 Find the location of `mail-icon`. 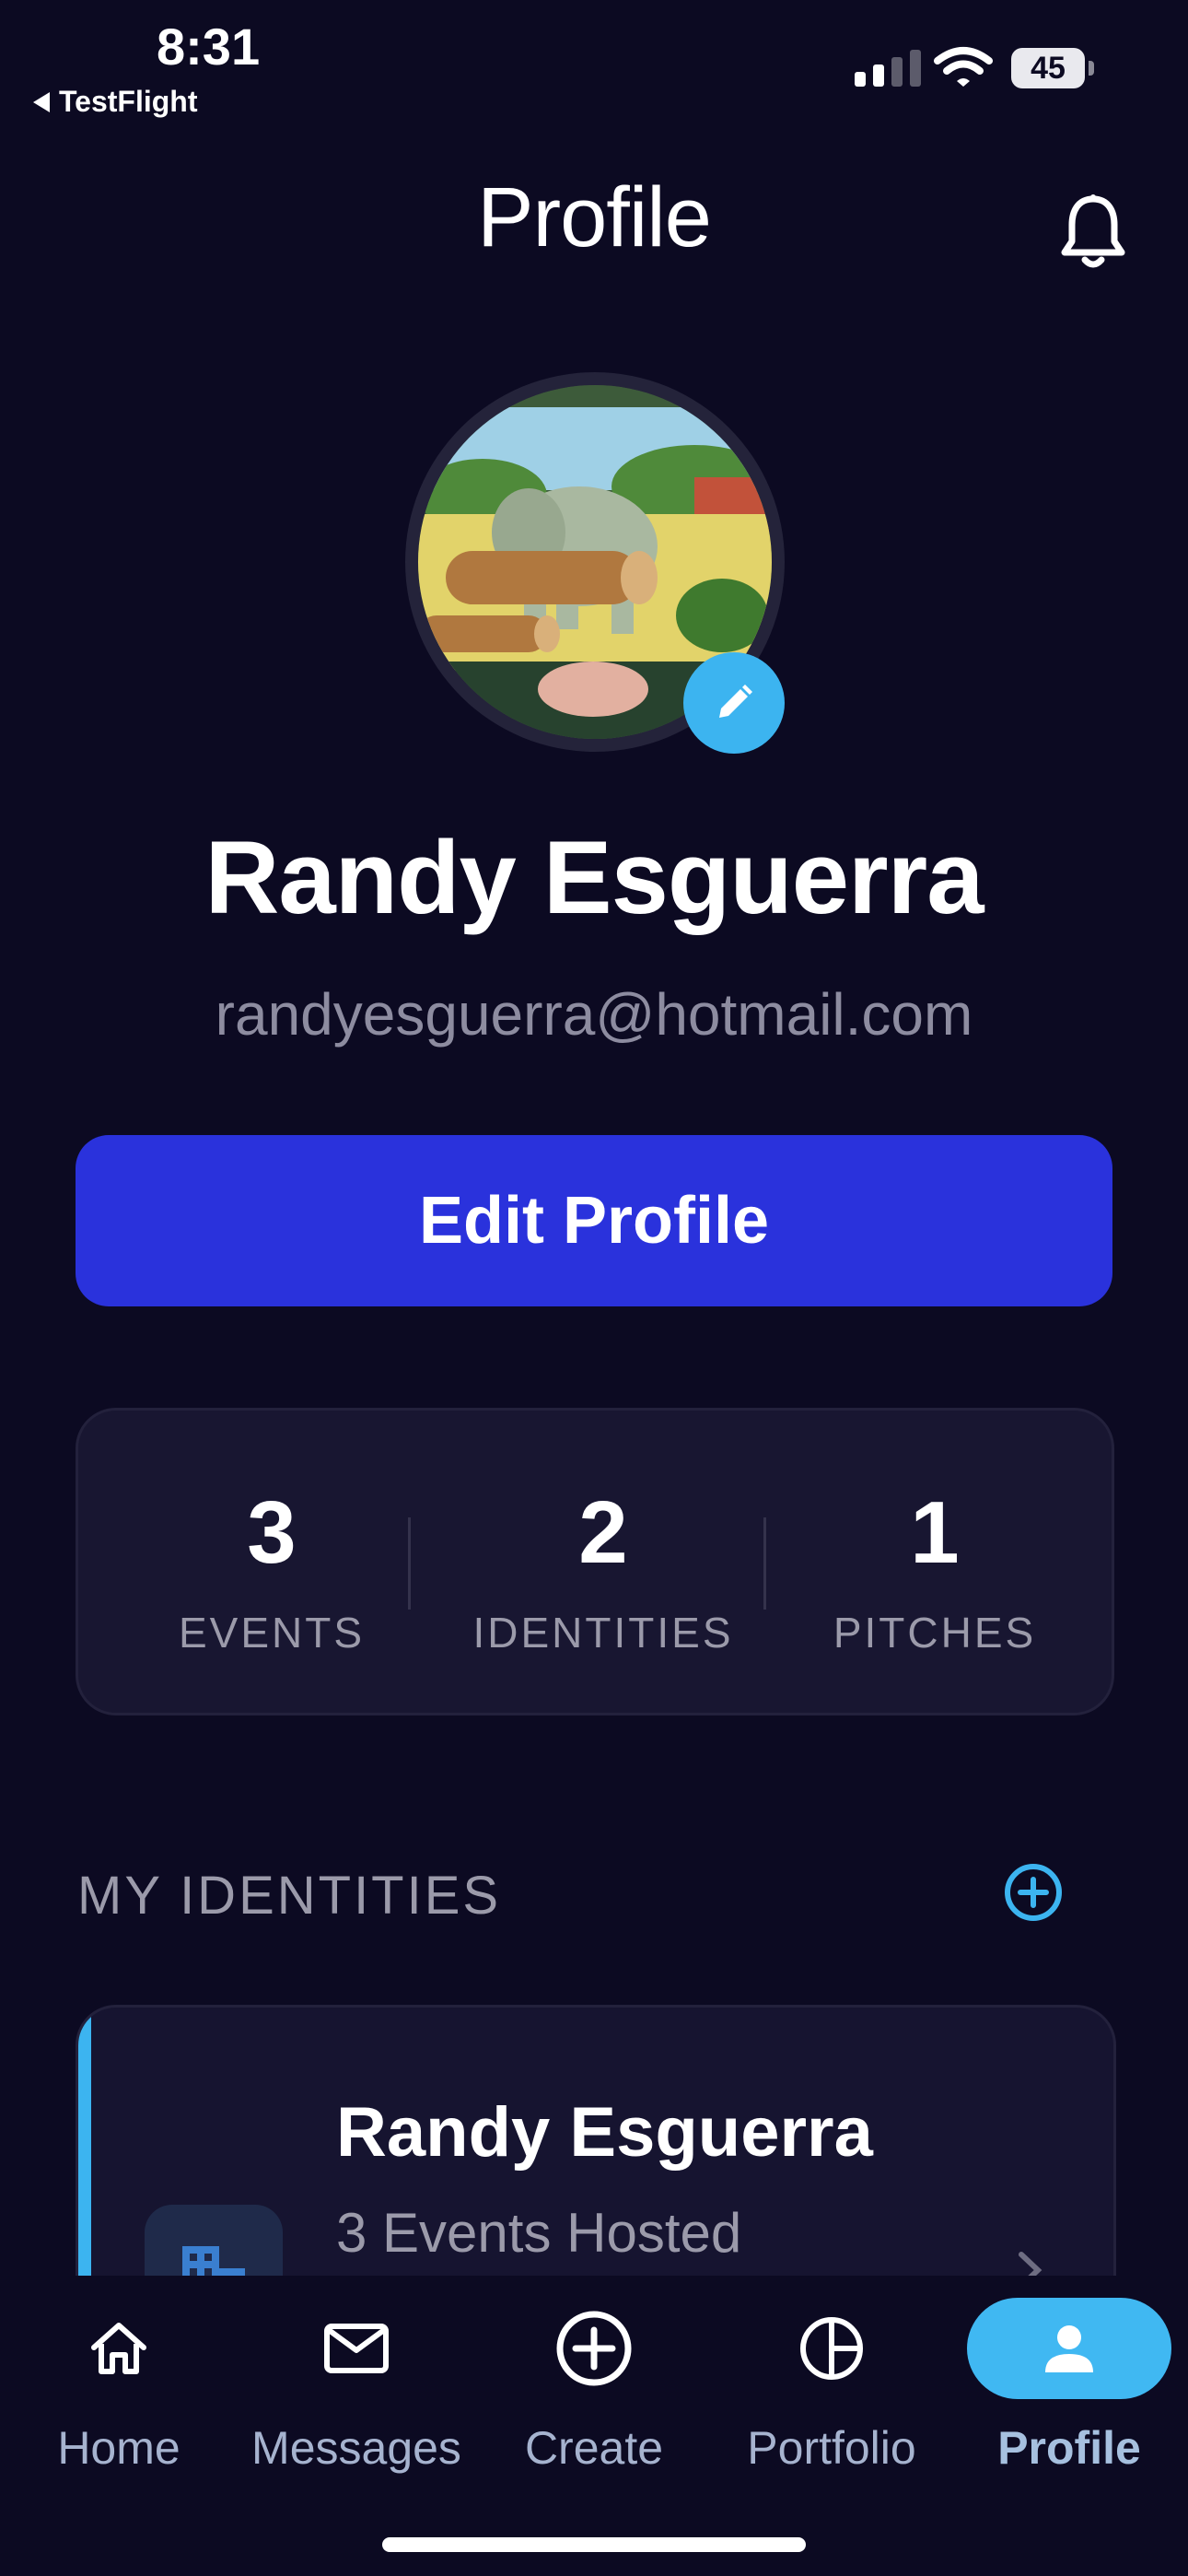

mail-icon is located at coordinates (356, 2348).